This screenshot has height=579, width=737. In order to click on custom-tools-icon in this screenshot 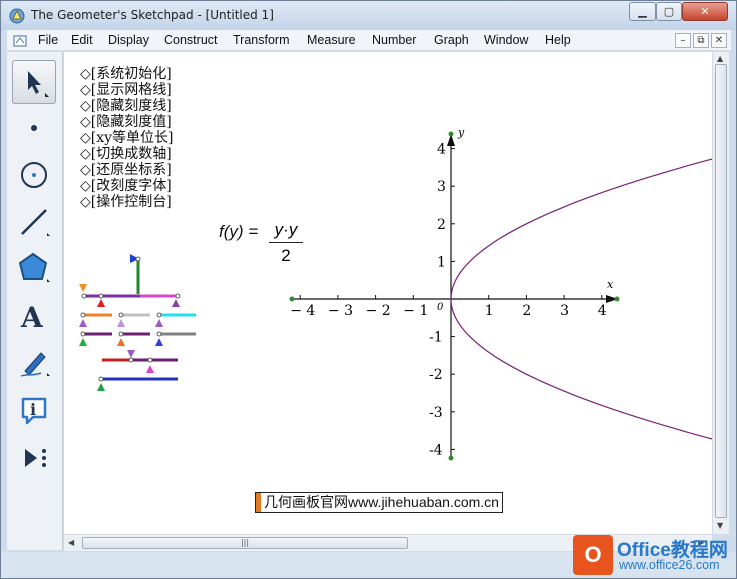, I will do `click(35, 458)`.